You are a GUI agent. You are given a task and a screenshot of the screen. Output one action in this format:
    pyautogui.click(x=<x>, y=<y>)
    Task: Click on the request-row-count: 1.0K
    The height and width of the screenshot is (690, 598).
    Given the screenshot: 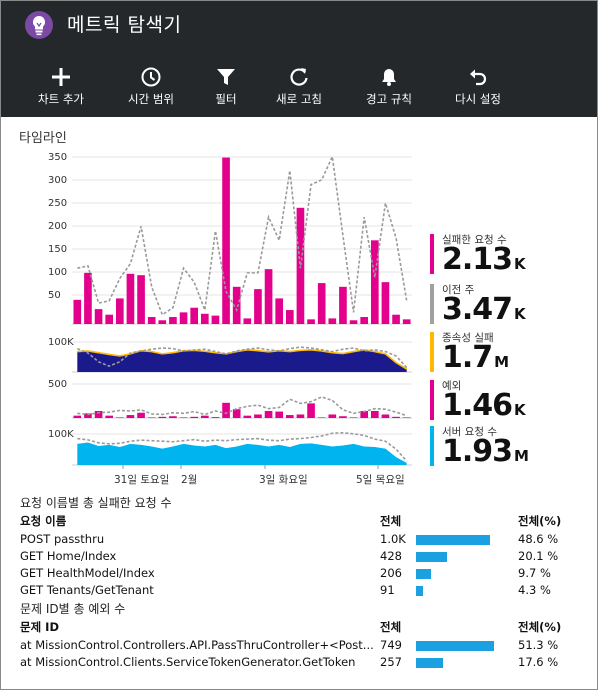 What is the action you would take?
    pyautogui.click(x=393, y=539)
    